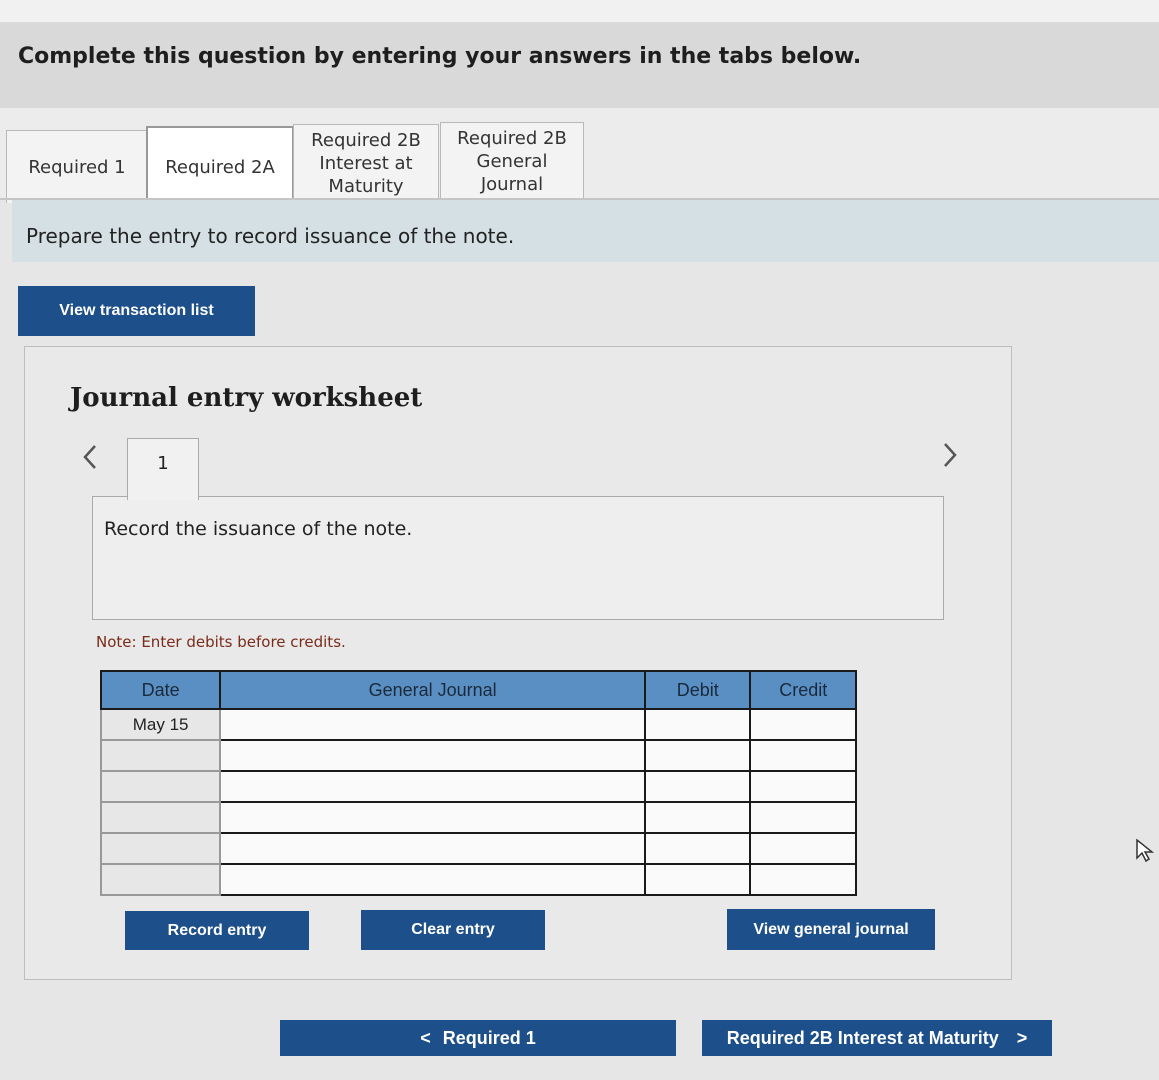  I want to click on column-header-general-journal: General Journal, so click(433, 690).